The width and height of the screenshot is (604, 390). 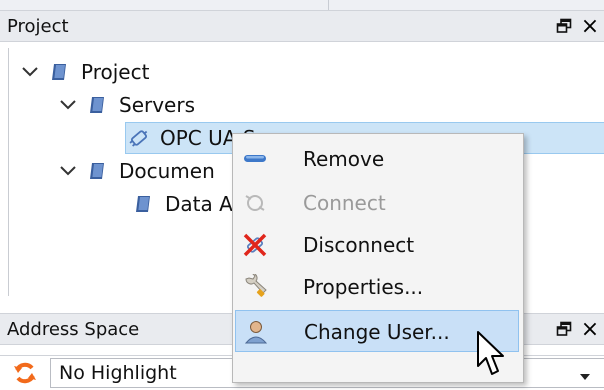 I want to click on tree-item-servers: Servers, so click(x=126, y=105).